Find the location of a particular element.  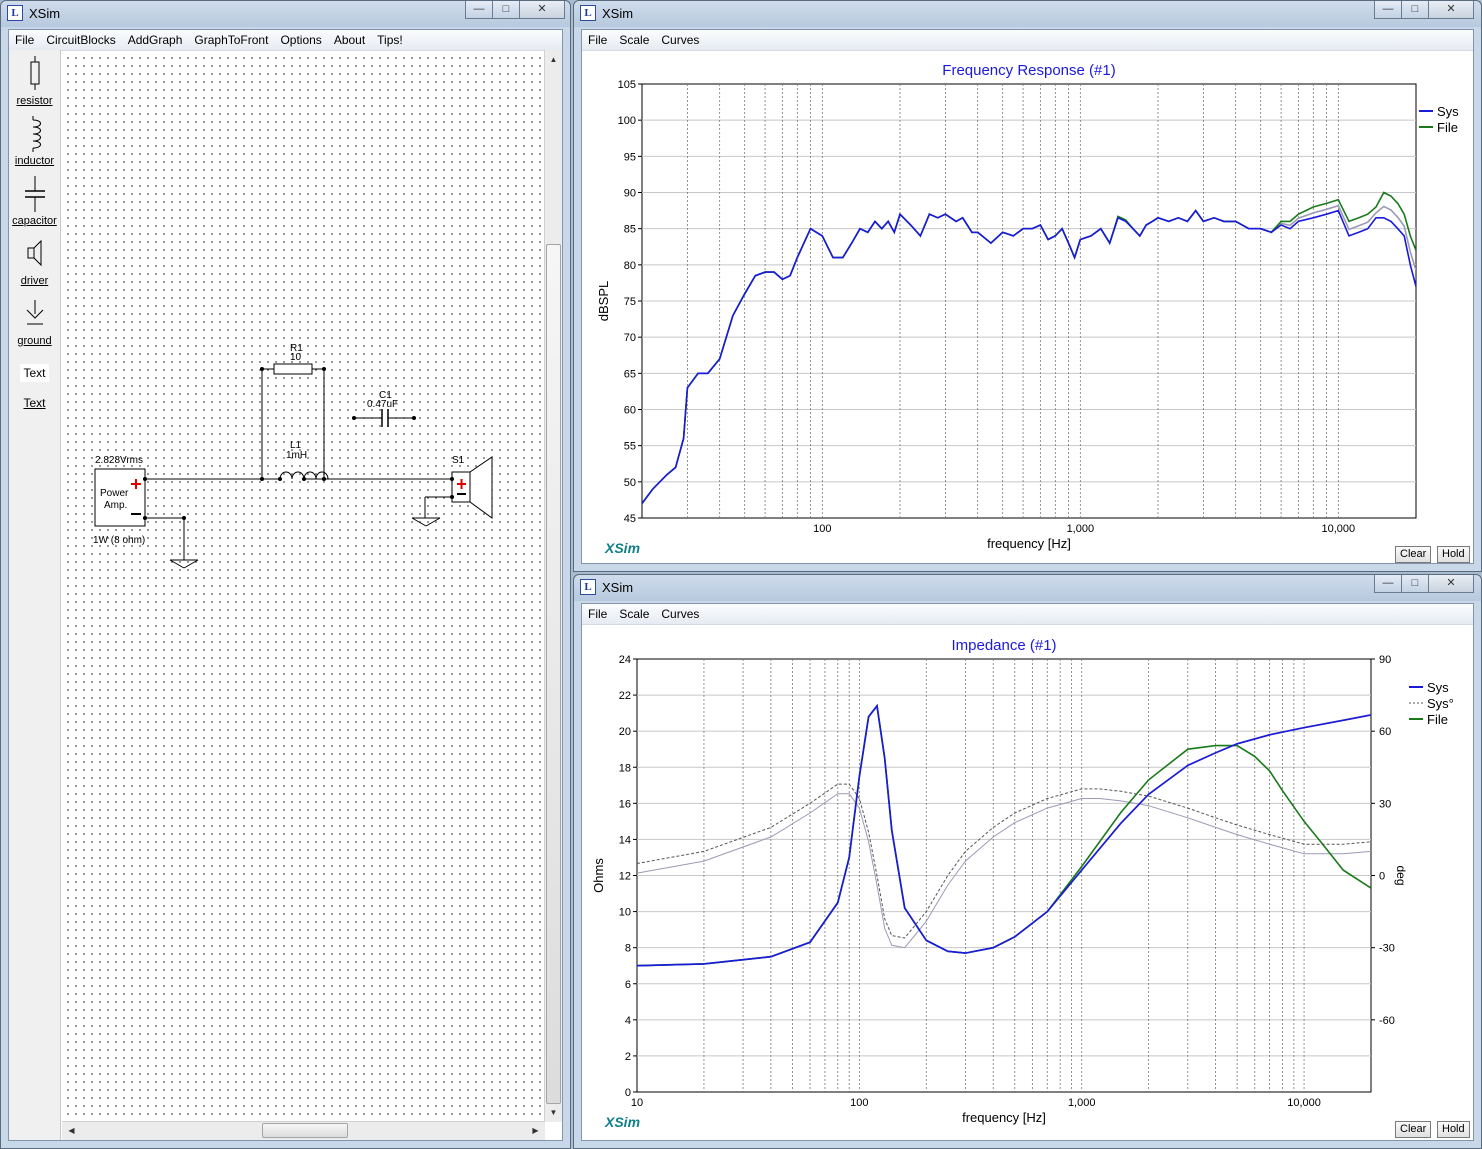

y-tick-label: 10 is located at coordinates (625, 913).